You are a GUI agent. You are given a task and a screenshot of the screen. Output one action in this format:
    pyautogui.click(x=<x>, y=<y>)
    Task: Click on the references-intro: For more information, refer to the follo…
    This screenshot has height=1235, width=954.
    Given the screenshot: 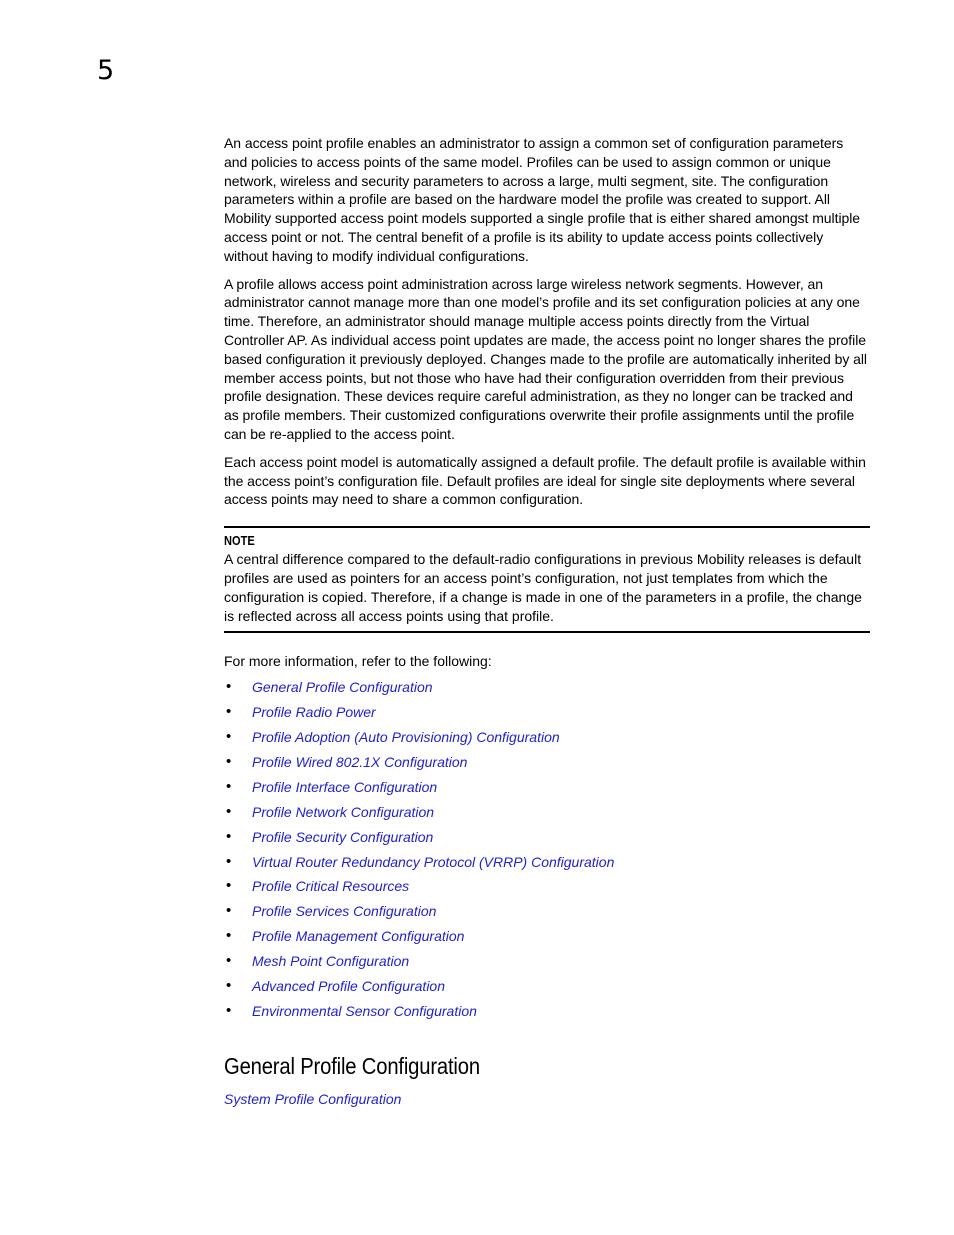 What is the action you would take?
    pyautogui.click(x=358, y=661)
    